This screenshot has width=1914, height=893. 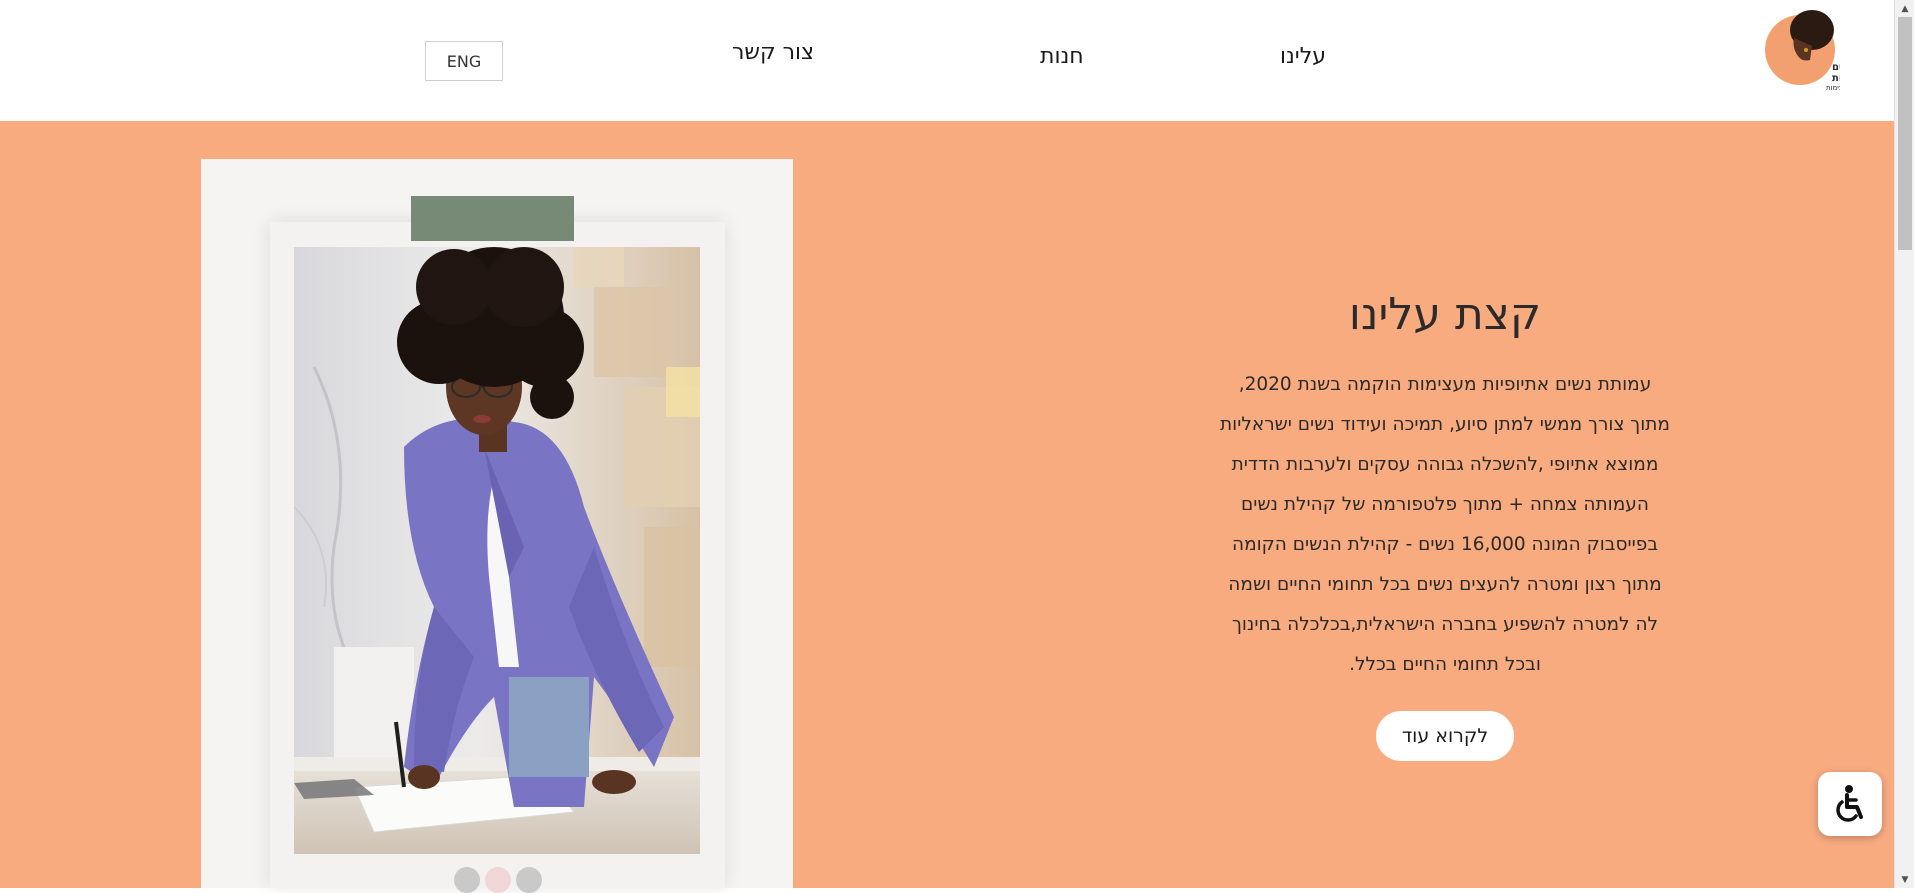 What do you see at coordinates (1062, 56) in the screenshot?
I see `nav-shop: חנות` at bounding box center [1062, 56].